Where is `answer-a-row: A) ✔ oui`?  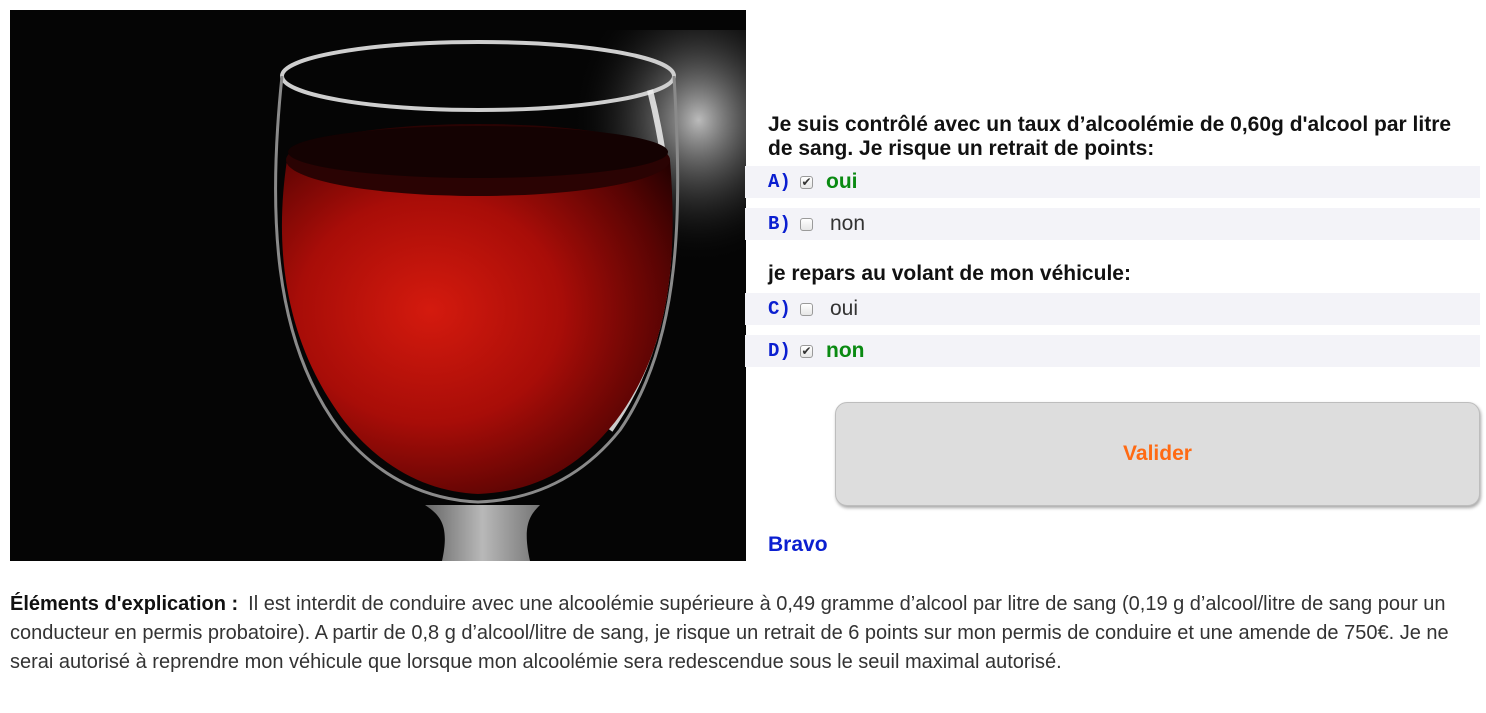 answer-a-row: A) ✔ oui is located at coordinates (1112, 182).